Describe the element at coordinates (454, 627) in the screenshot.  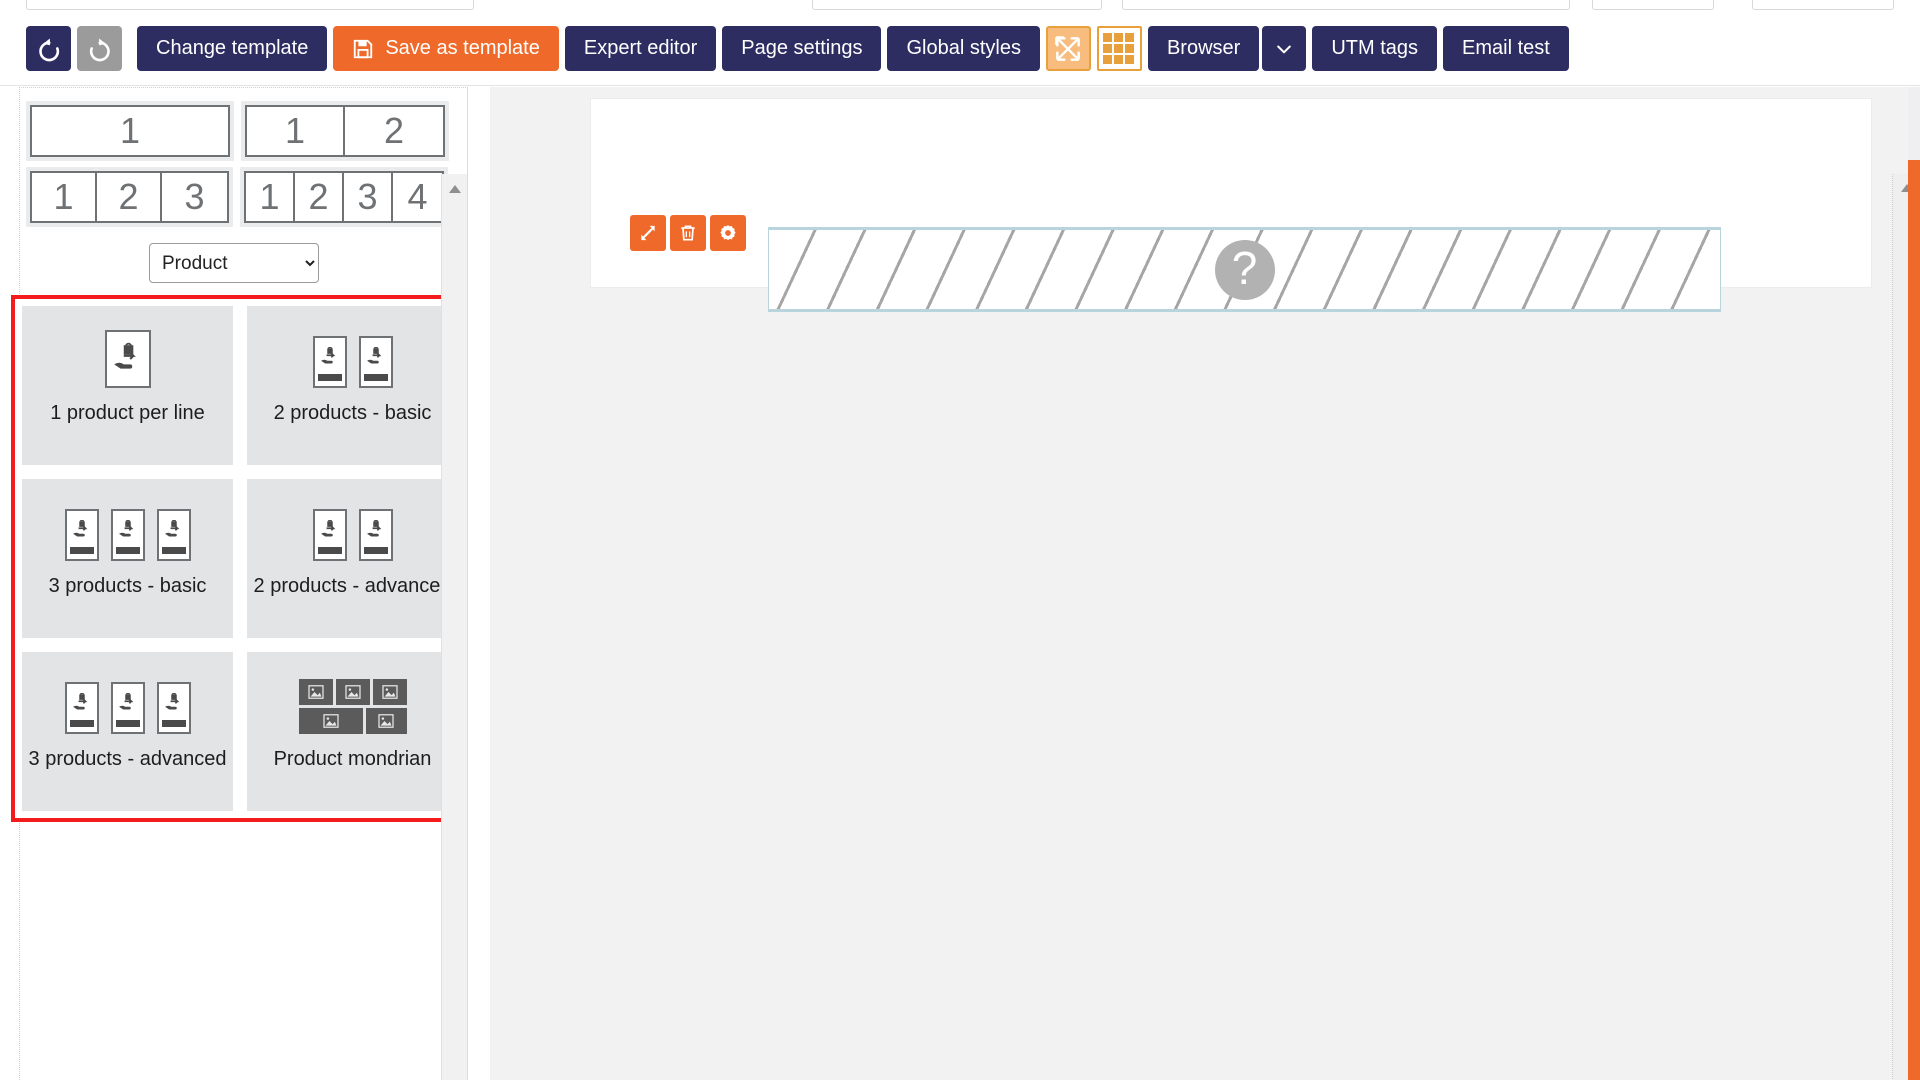
I see `sidebar-scrollbar` at that location.